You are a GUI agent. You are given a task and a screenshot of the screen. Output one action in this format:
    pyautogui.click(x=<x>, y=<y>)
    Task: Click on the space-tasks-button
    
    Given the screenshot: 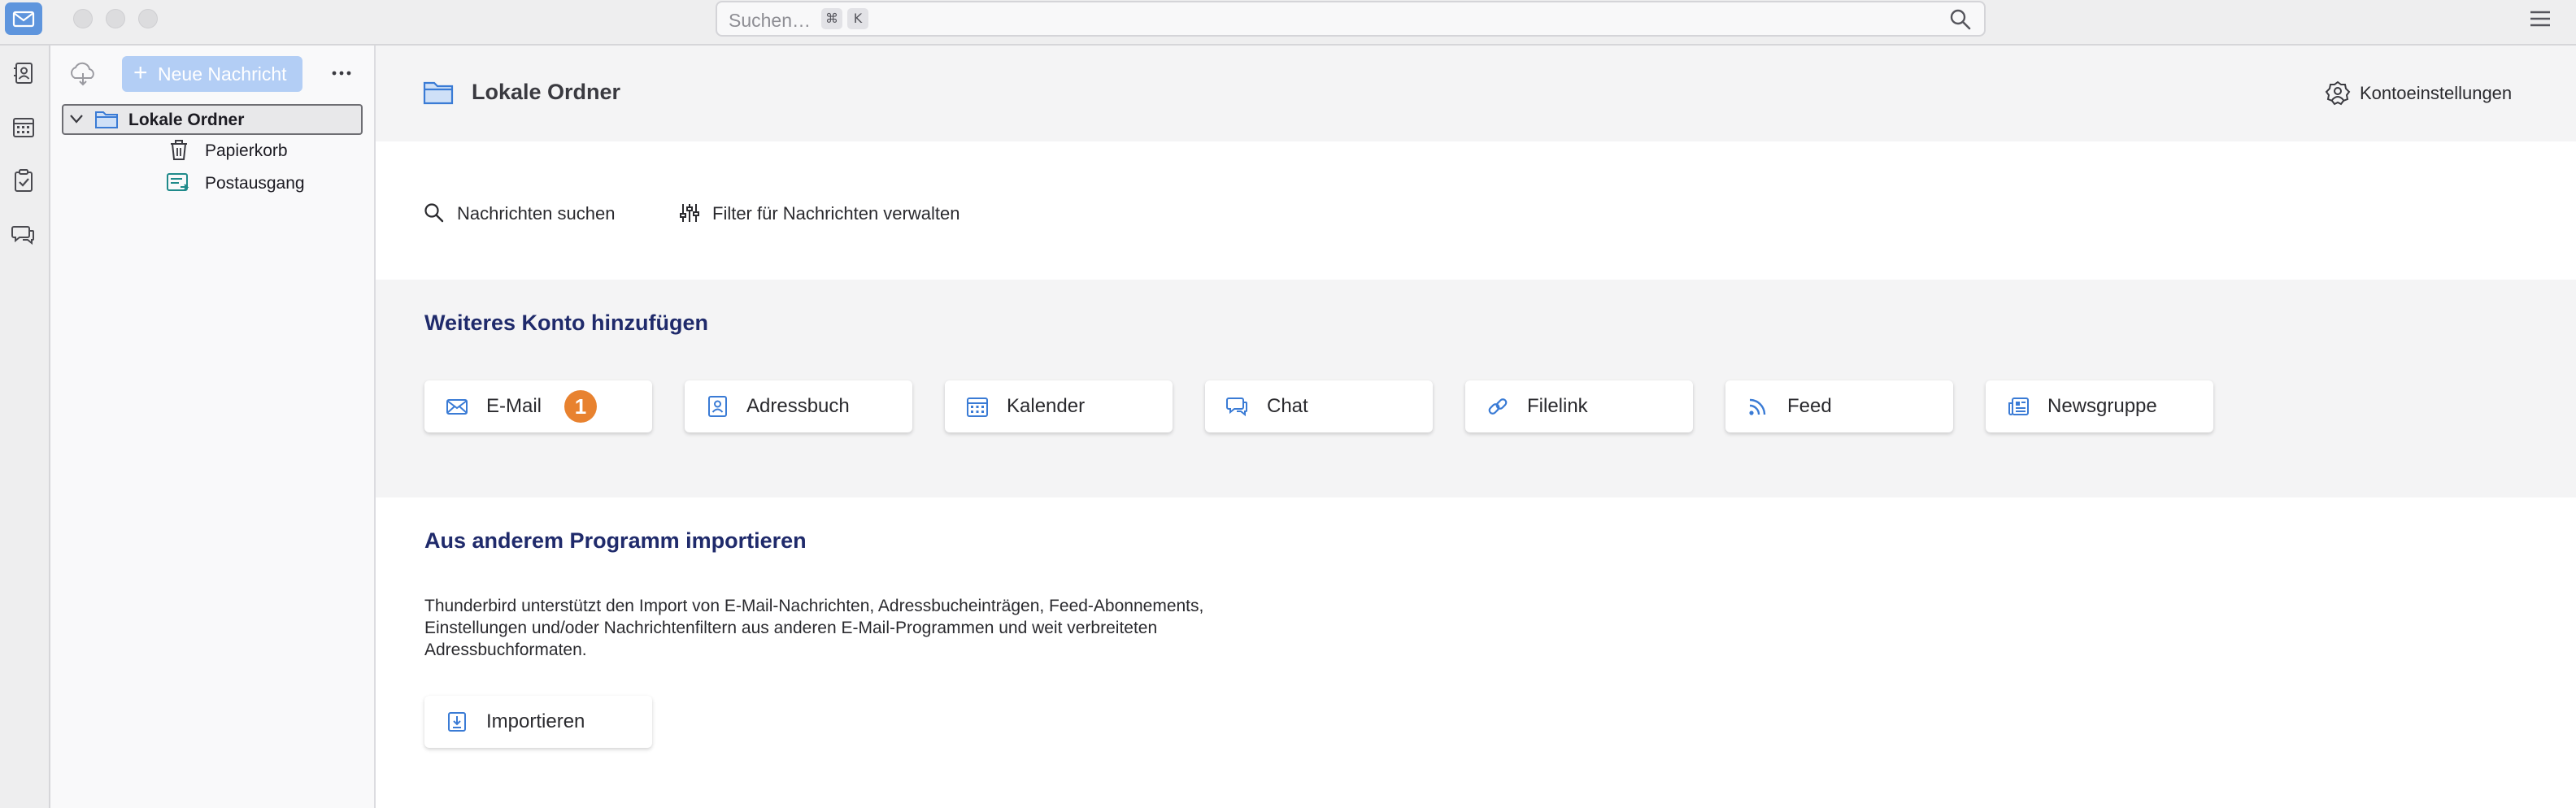 What is the action you would take?
    pyautogui.click(x=24, y=180)
    